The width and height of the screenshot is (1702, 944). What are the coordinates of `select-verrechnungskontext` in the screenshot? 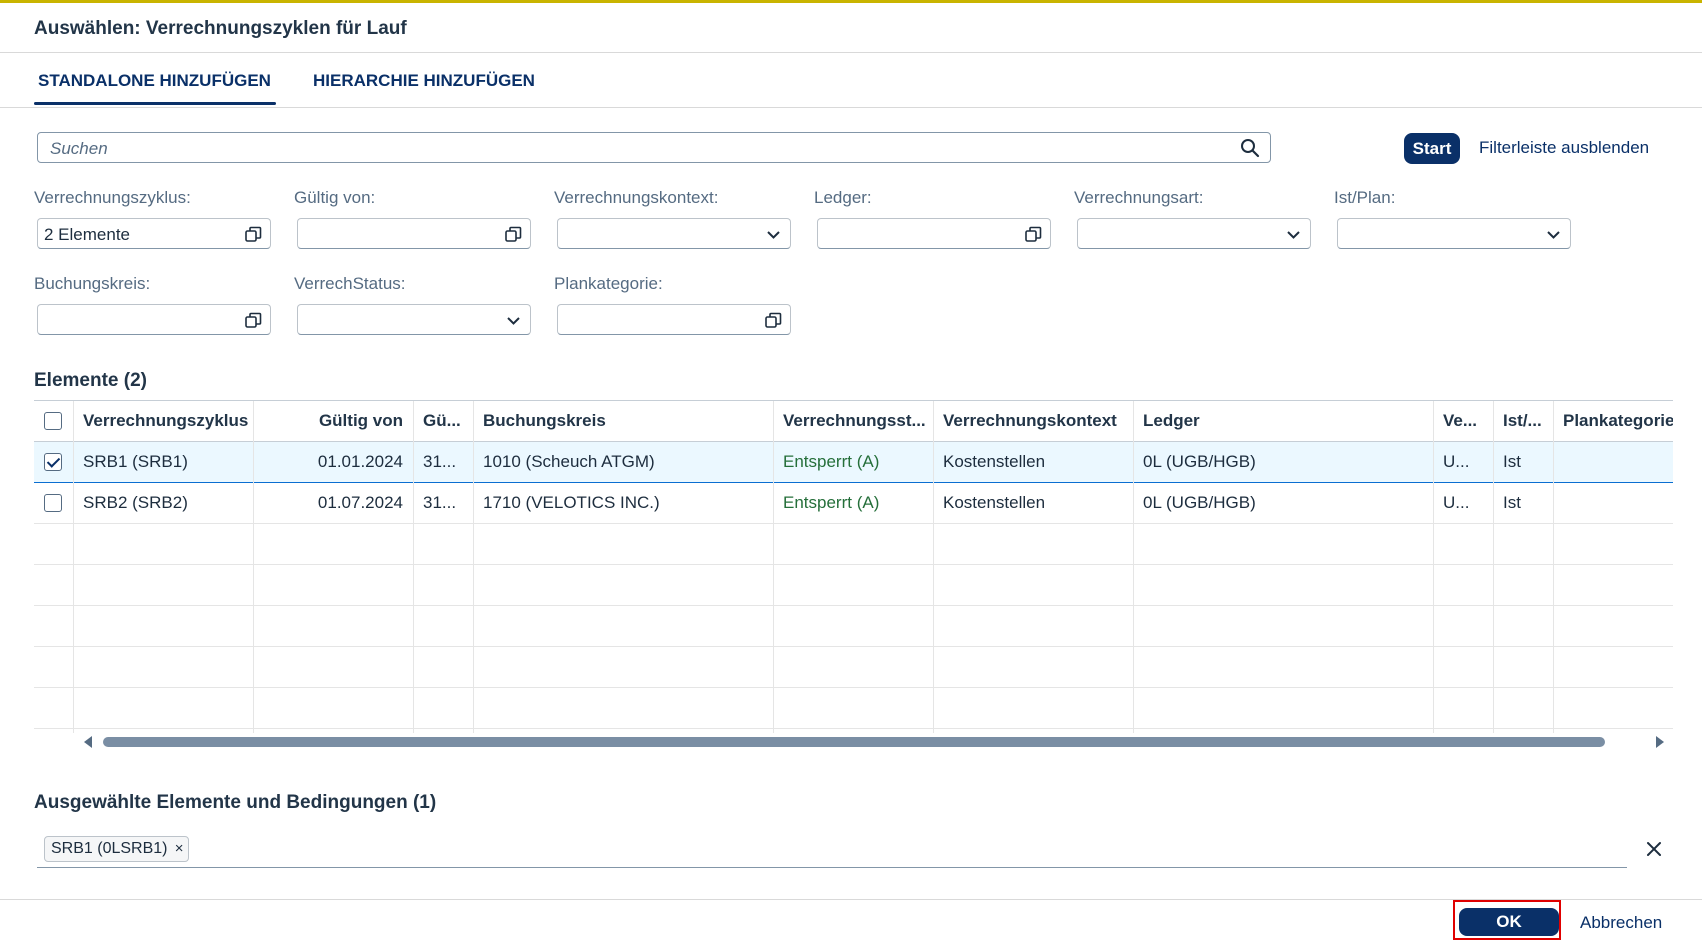 It's located at (674, 233).